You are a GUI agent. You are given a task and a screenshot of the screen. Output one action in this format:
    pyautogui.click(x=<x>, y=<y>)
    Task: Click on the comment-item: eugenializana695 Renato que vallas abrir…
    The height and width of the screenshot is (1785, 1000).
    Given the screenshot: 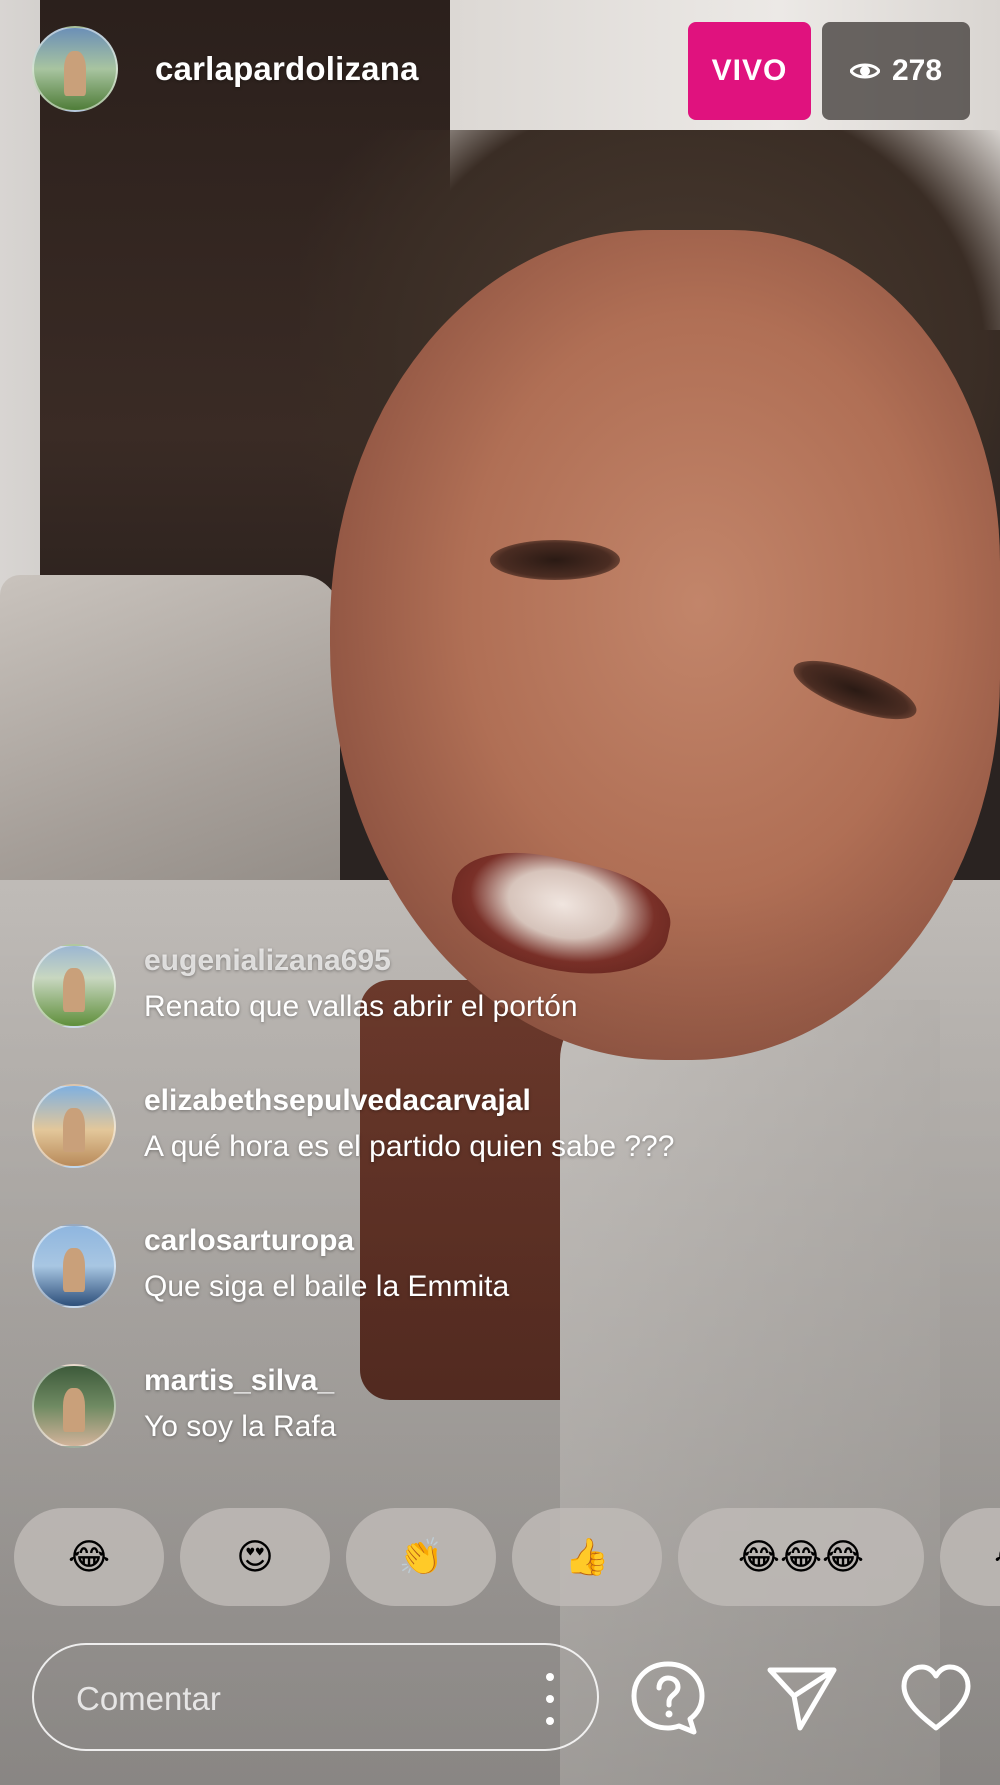 What is the action you would take?
    pyautogui.click(x=502, y=990)
    